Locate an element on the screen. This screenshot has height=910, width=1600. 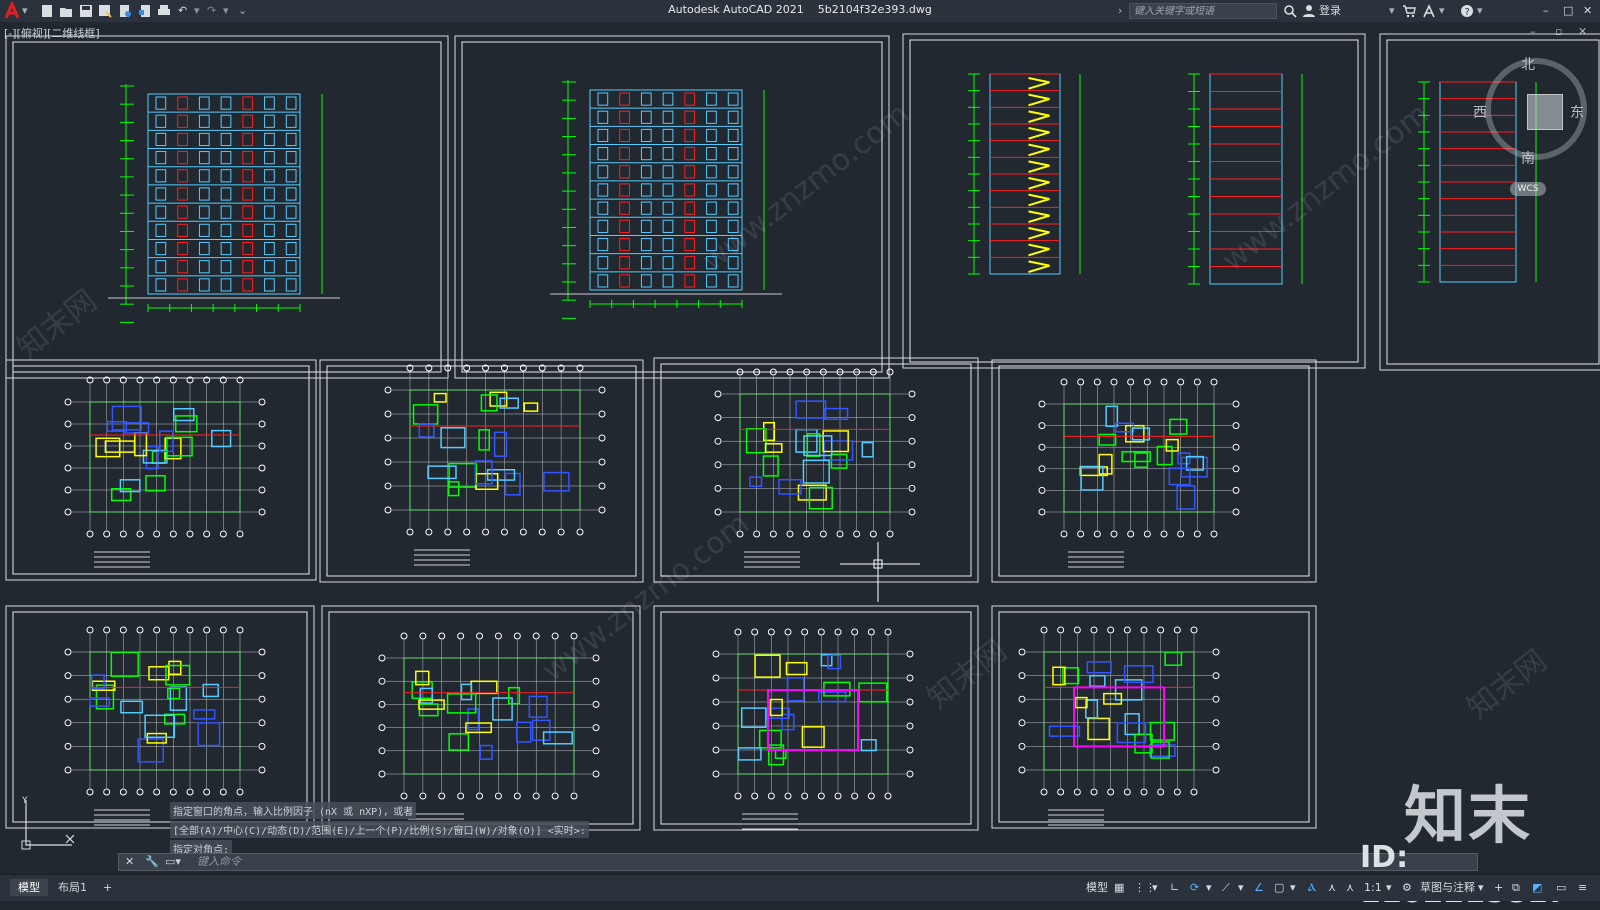
viewport-minimize-icon: – is located at coordinates (1533, 32).